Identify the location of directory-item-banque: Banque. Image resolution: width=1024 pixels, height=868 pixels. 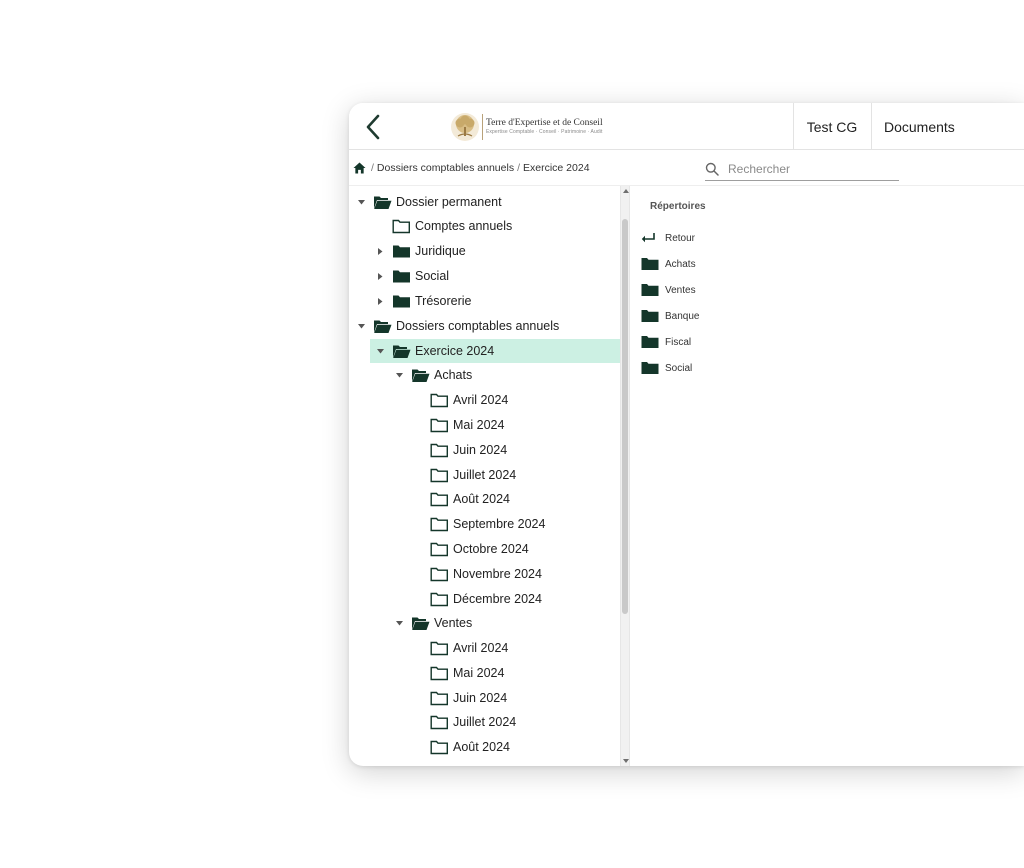
(670, 316).